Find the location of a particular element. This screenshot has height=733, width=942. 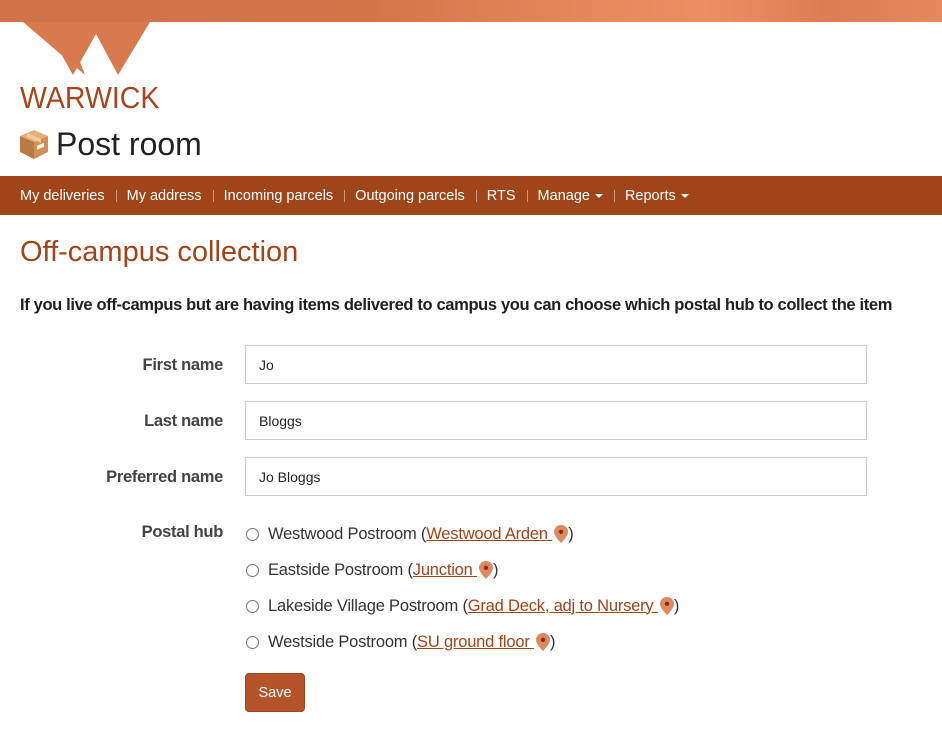

nav-label: RTS is located at coordinates (501, 195).